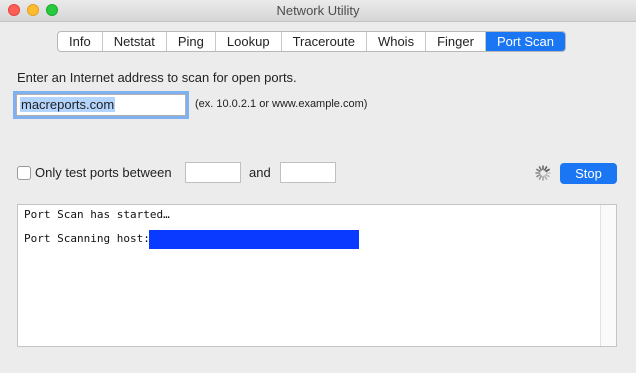 The width and height of the screenshot is (636, 373). Describe the element at coordinates (324, 41) in the screenshot. I see `tab-traceroute: Traceroute` at that location.